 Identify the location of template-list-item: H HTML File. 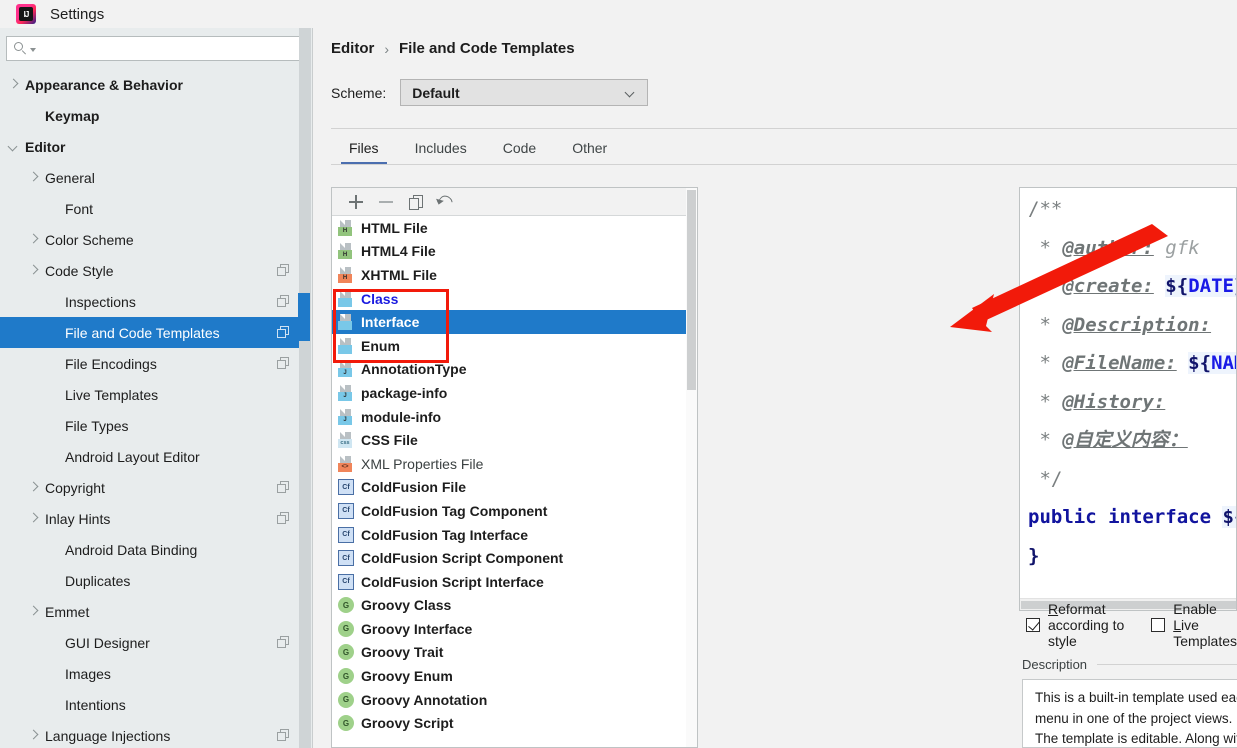
(514, 228).